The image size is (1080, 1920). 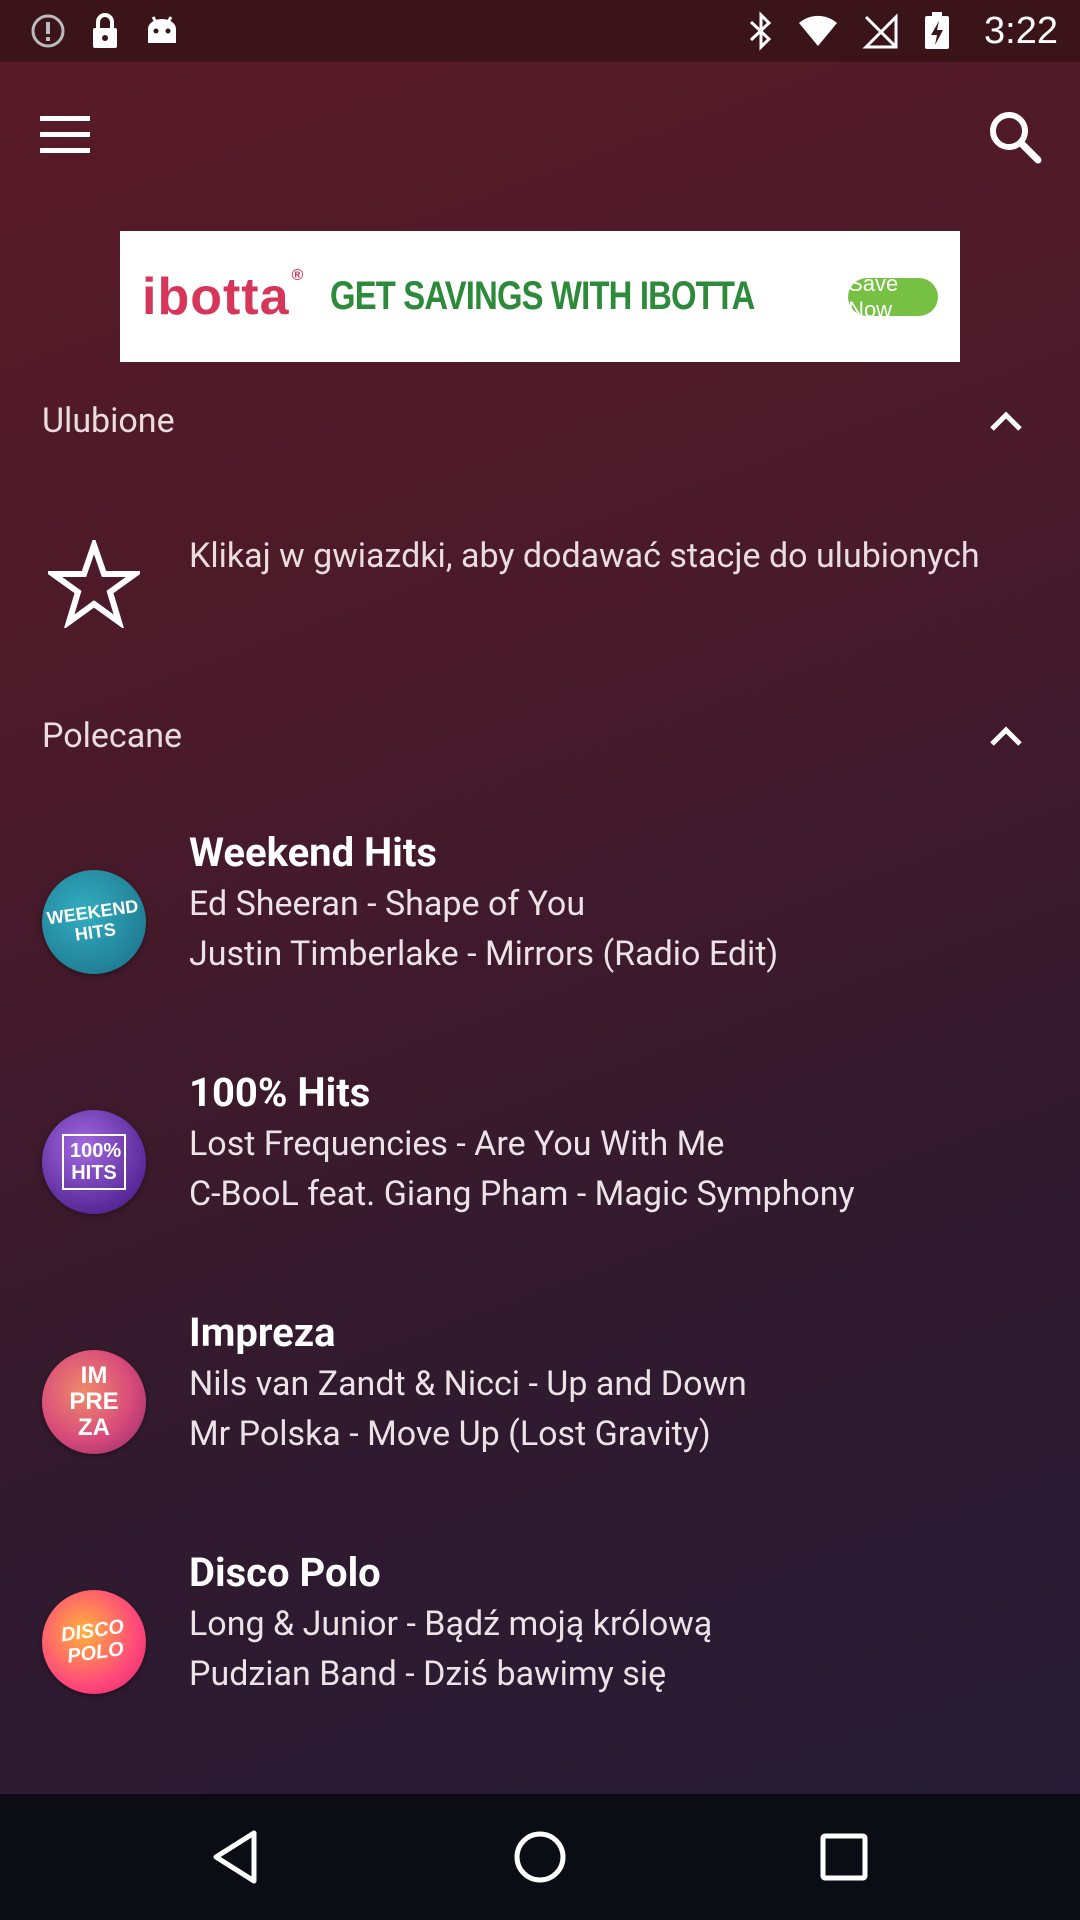 What do you see at coordinates (451, 1624) in the screenshot?
I see `station-track-line: Long & Junior - Bądź moją królową` at bounding box center [451, 1624].